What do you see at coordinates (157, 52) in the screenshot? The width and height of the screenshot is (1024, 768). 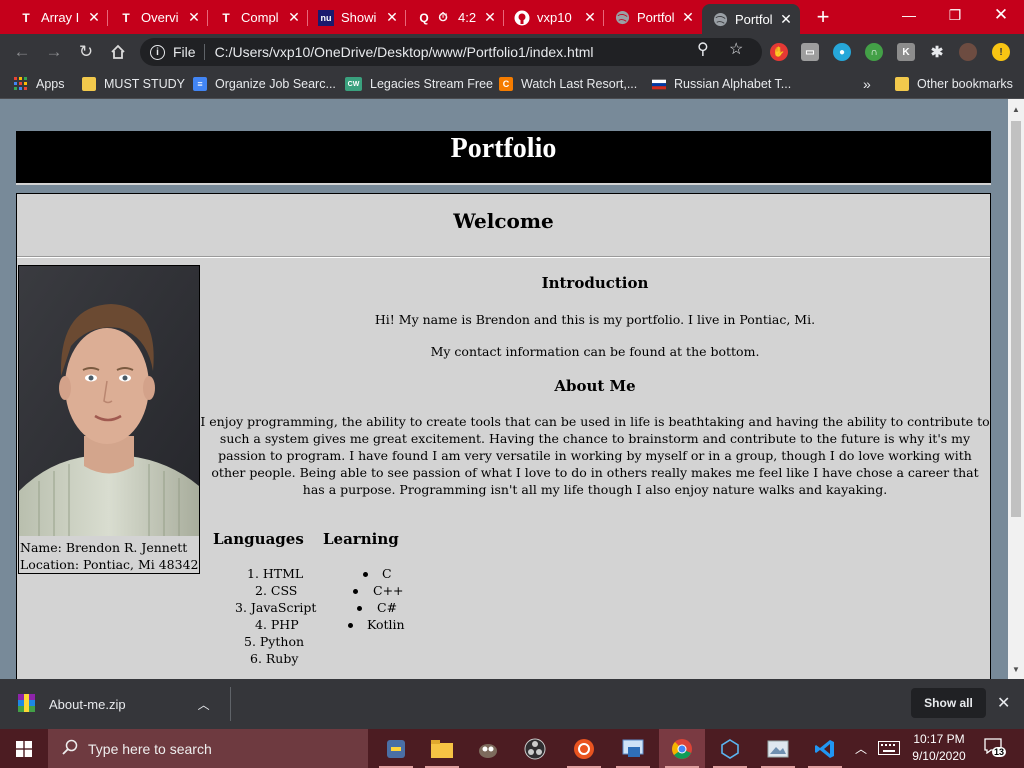 I see `site-info-icon: i` at bounding box center [157, 52].